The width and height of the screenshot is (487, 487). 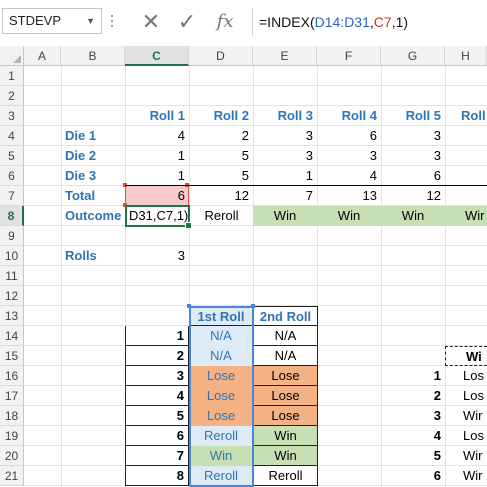 I want to click on outcome-value: Wir, so click(x=466, y=216).